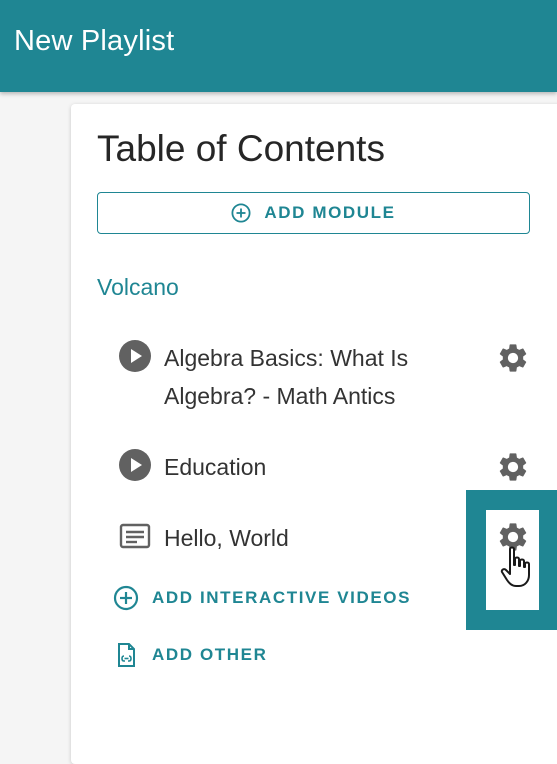 The width and height of the screenshot is (557, 764). Describe the element at coordinates (226, 538) in the screenshot. I see `module-item-label: Hello, World` at that location.